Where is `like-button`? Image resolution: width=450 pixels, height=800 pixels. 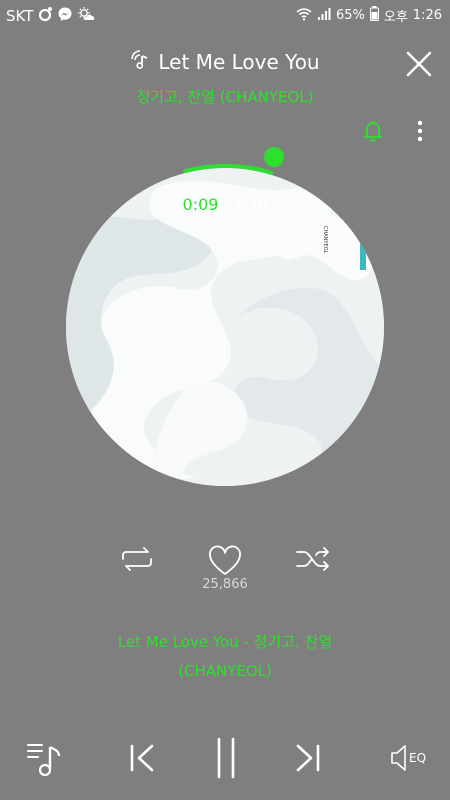 like-button is located at coordinates (225, 563).